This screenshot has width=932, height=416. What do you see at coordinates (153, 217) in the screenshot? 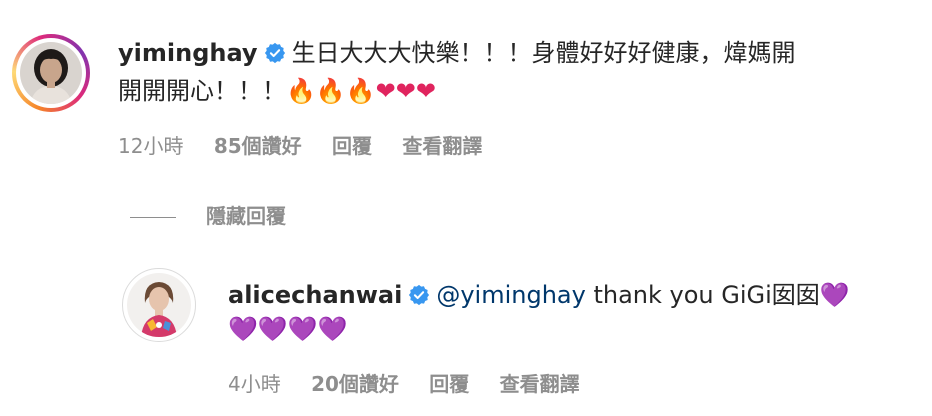
I see `divider-line` at bounding box center [153, 217].